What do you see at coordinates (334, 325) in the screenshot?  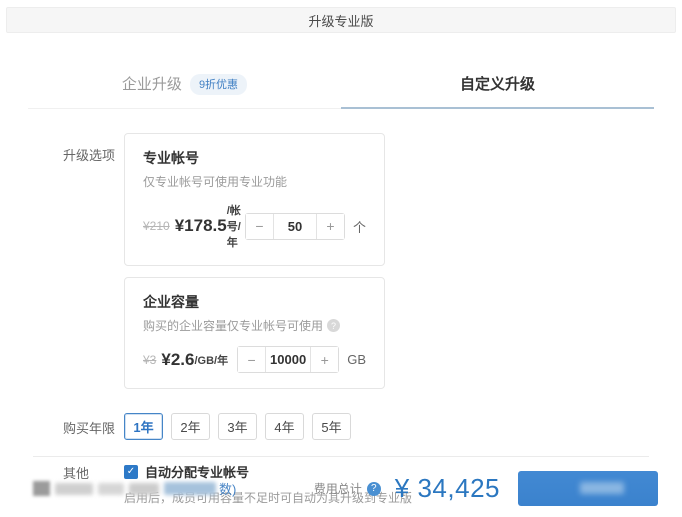 I see `capacity-help-icon: ?` at bounding box center [334, 325].